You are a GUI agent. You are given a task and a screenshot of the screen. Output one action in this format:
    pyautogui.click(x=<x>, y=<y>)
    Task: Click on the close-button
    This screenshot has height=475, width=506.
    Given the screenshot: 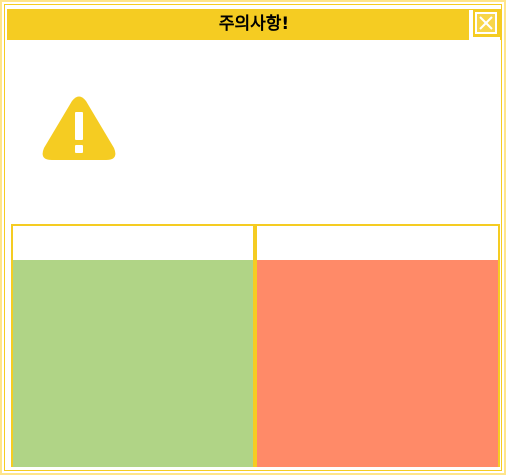 What is the action you would take?
    pyautogui.click(x=484, y=25)
    